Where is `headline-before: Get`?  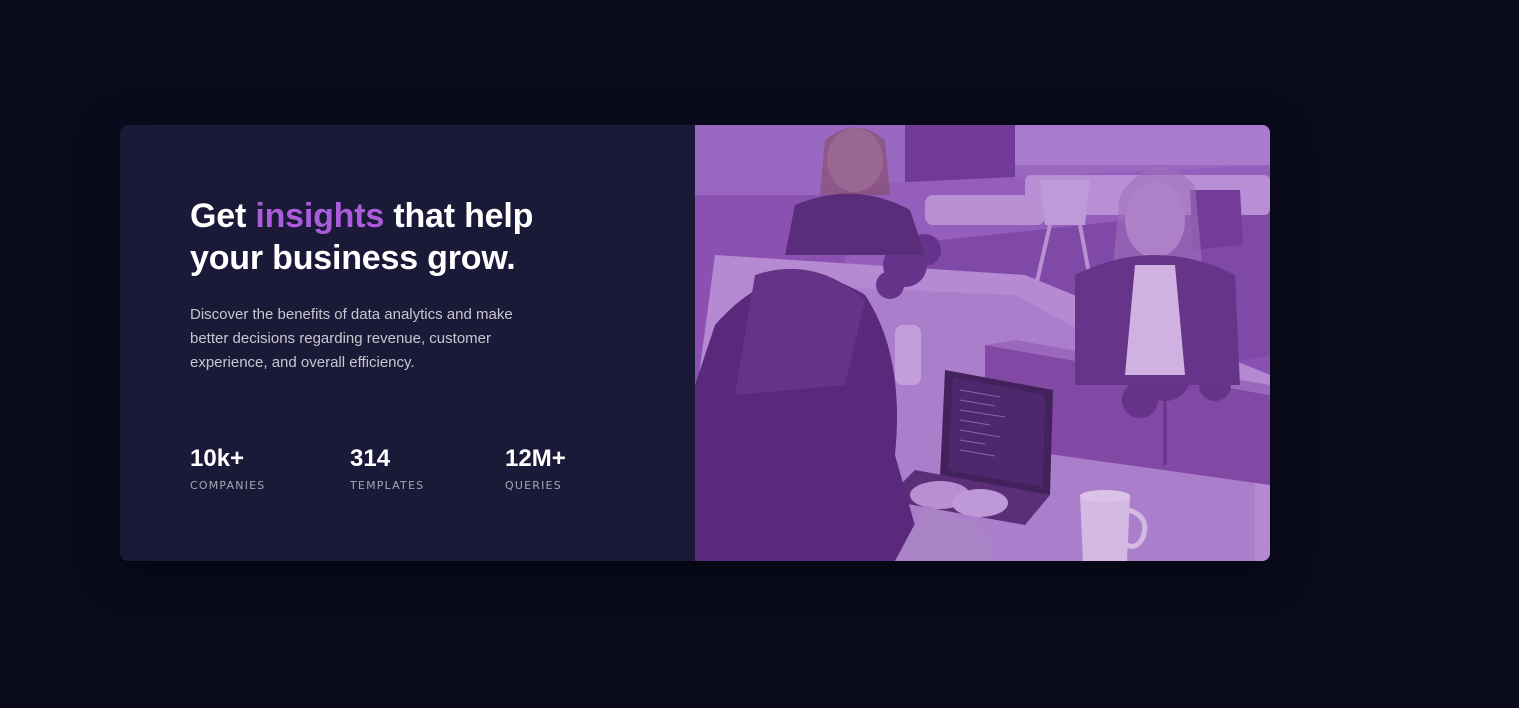
headline-before: Get is located at coordinates (223, 216).